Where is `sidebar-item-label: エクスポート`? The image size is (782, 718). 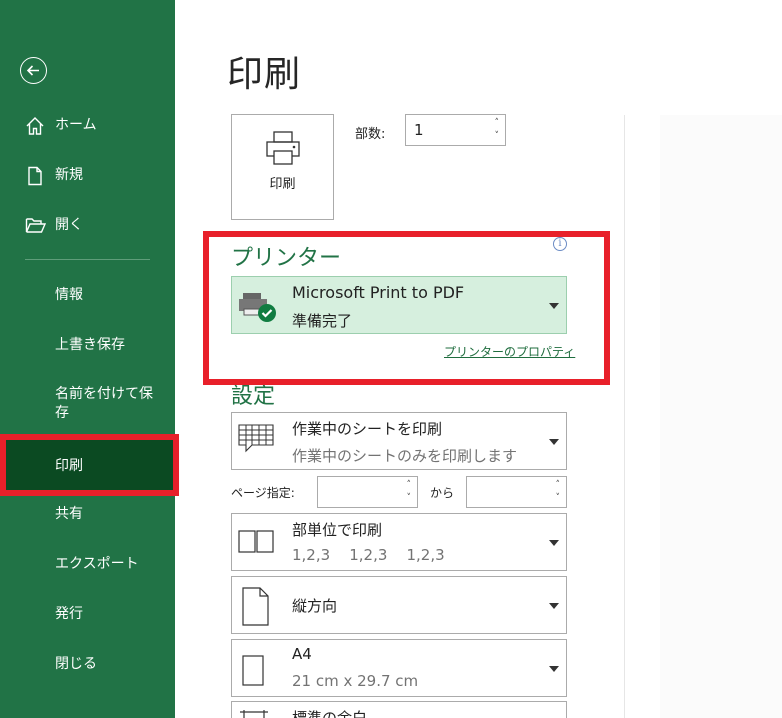 sidebar-item-label: エクスポート is located at coordinates (97, 564).